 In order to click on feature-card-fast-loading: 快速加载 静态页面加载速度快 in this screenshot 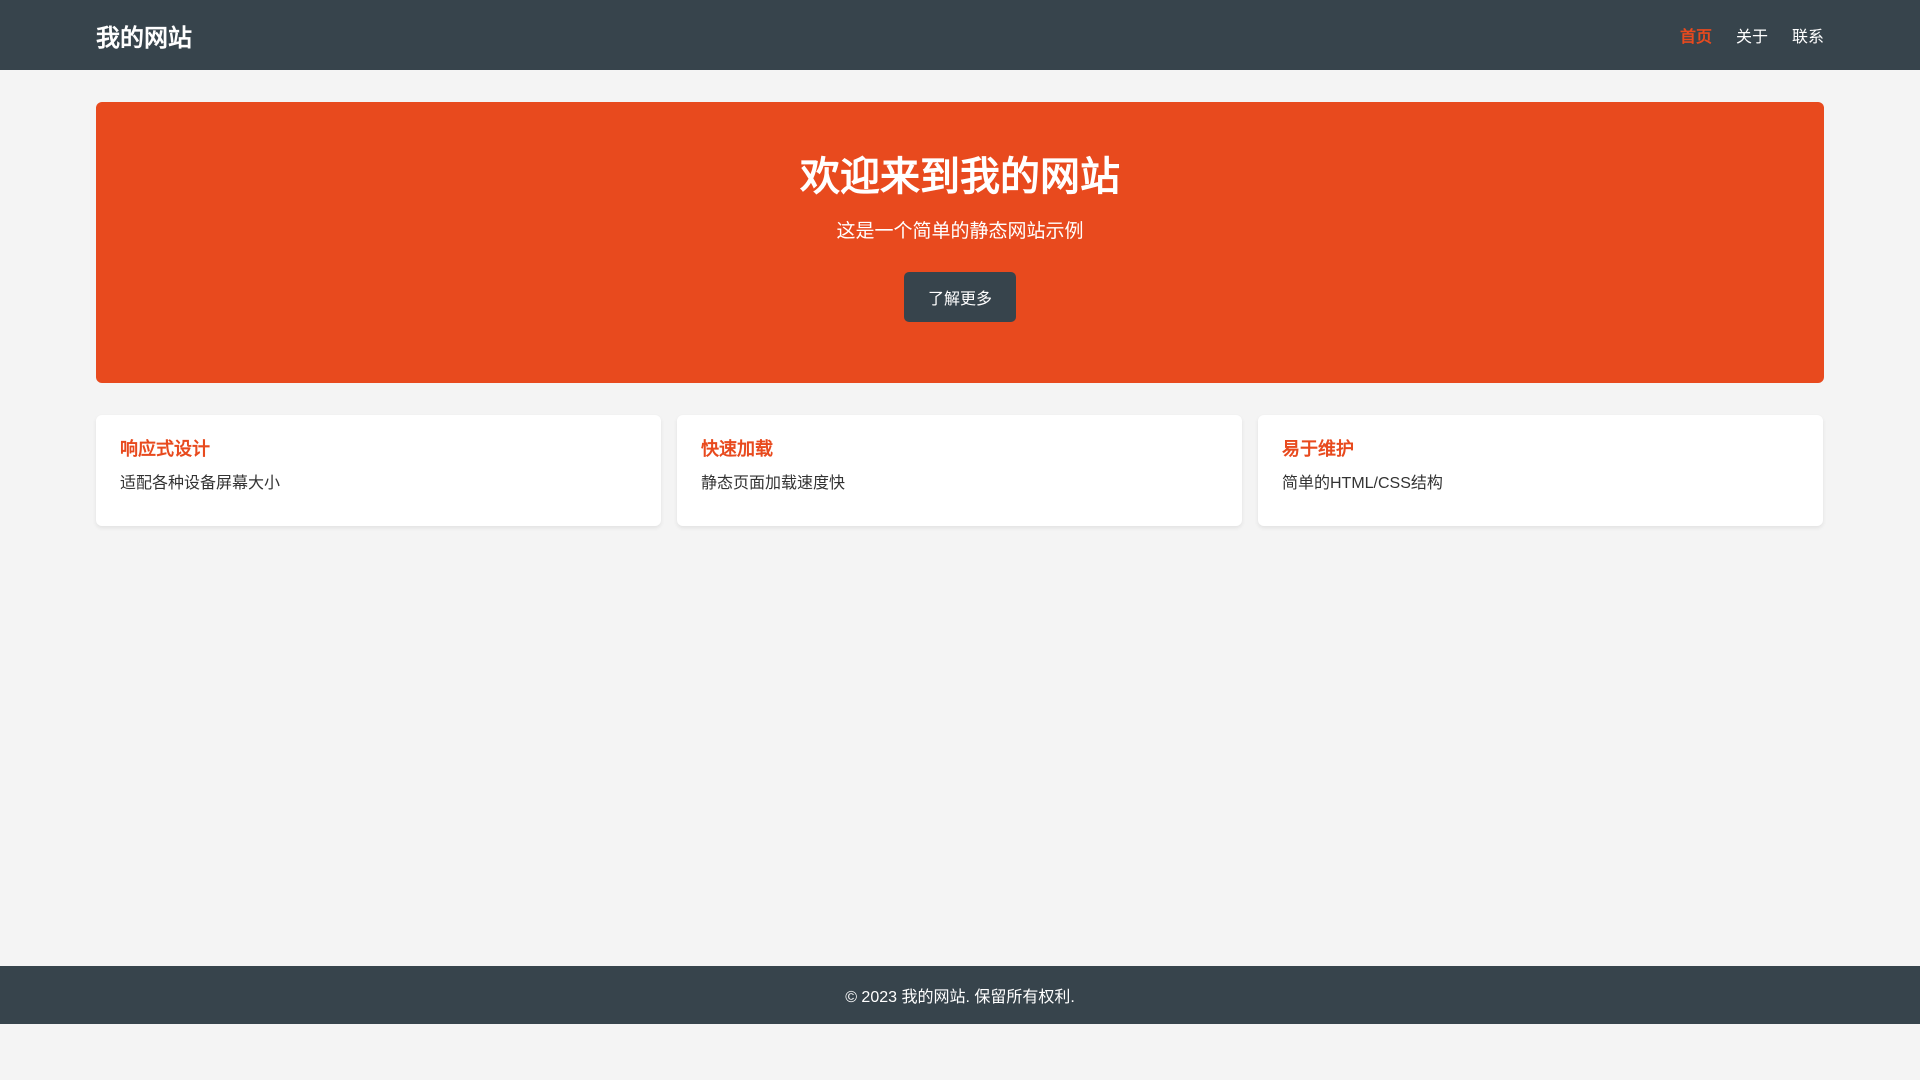, I will do `click(959, 470)`.